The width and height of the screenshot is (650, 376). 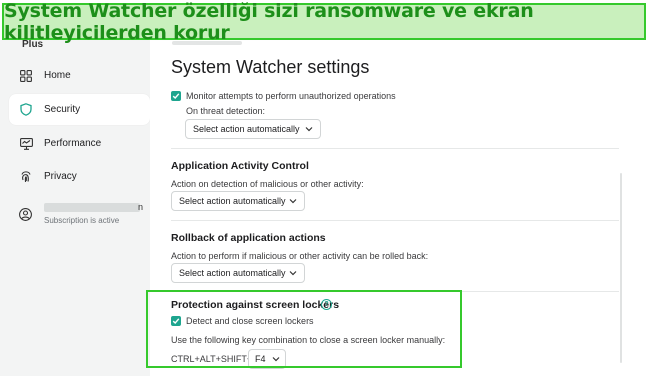 I want to click on aac-action-select: Select action automatically, so click(x=238, y=201).